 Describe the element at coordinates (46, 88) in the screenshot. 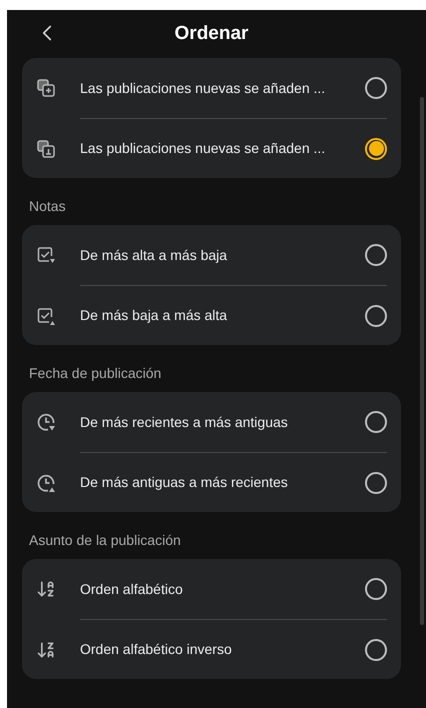

I see `stack-plus-icon` at that location.